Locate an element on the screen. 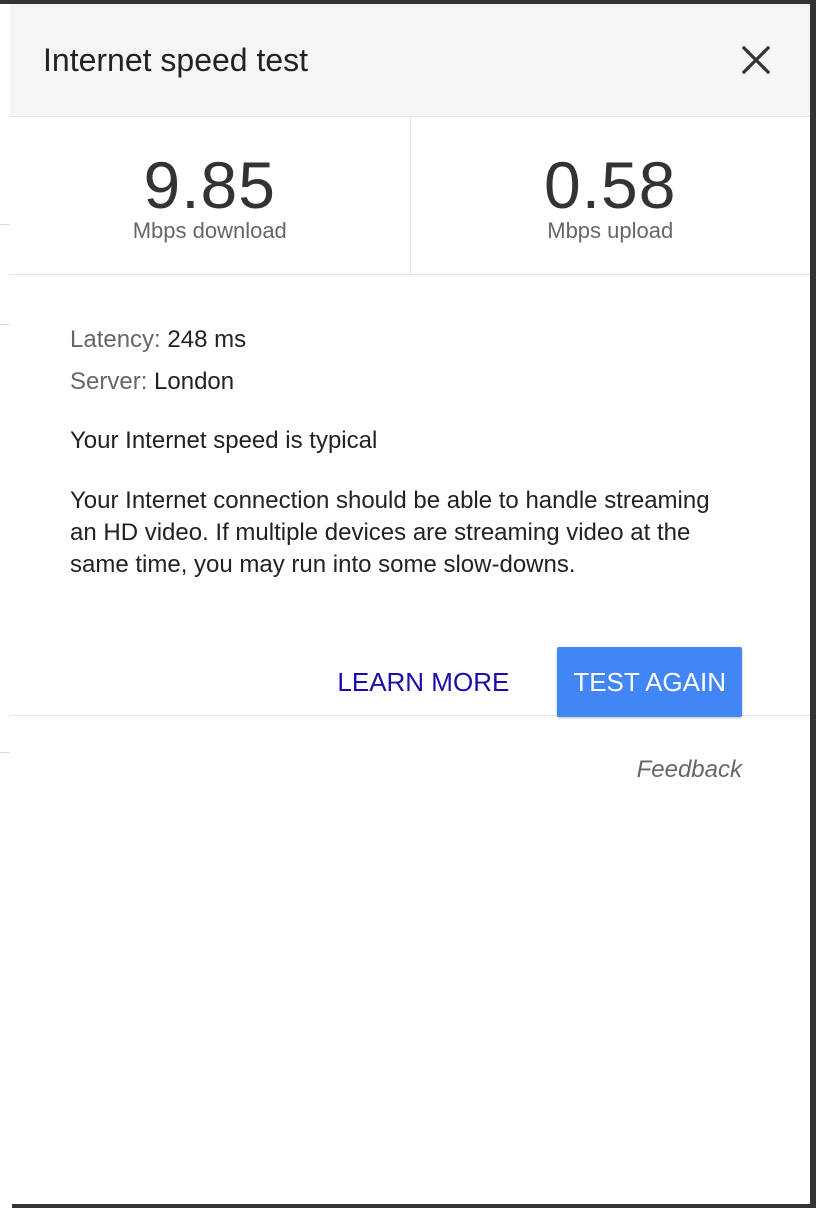 This screenshot has width=816, height=1208. close-button is located at coordinates (756, 60).